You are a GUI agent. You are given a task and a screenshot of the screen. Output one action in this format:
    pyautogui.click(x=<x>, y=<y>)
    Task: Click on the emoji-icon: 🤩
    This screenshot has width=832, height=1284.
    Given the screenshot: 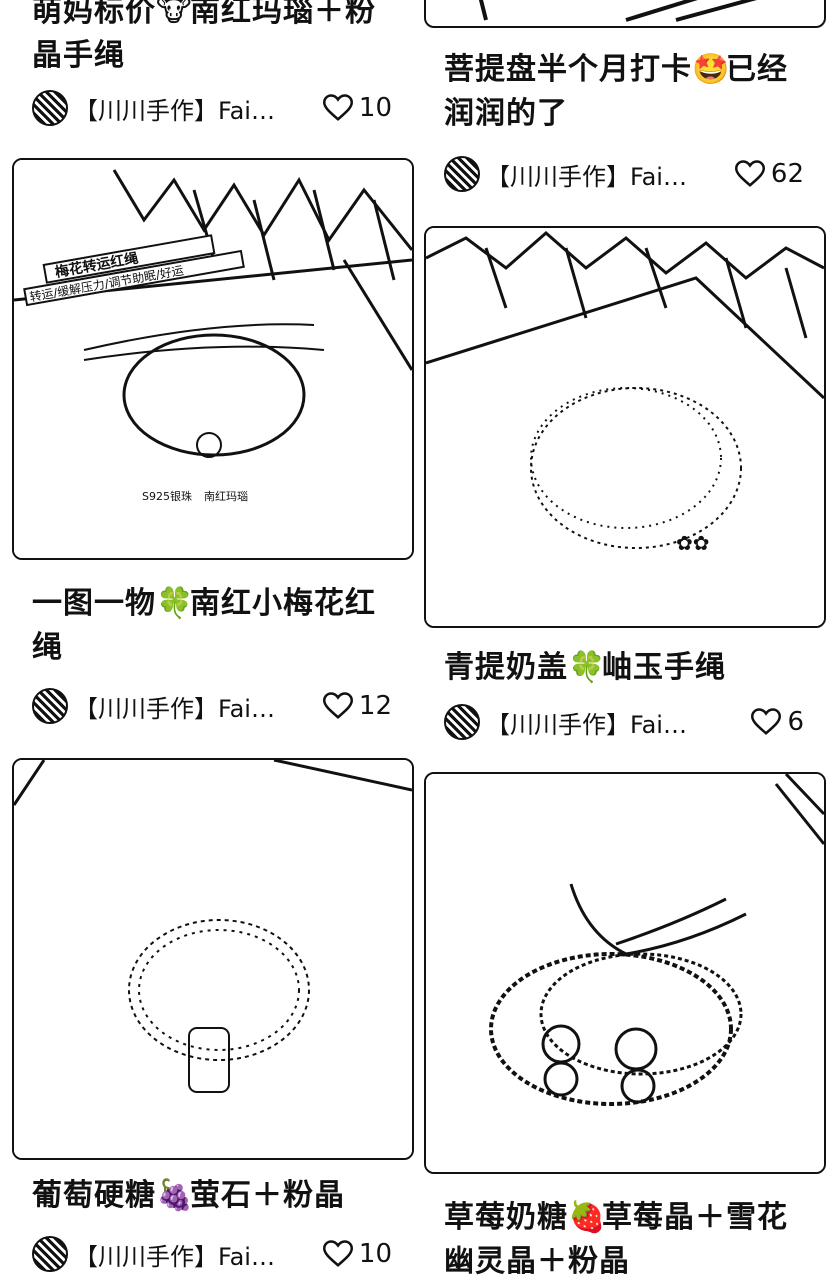 What is the action you would take?
    pyautogui.click(x=711, y=69)
    